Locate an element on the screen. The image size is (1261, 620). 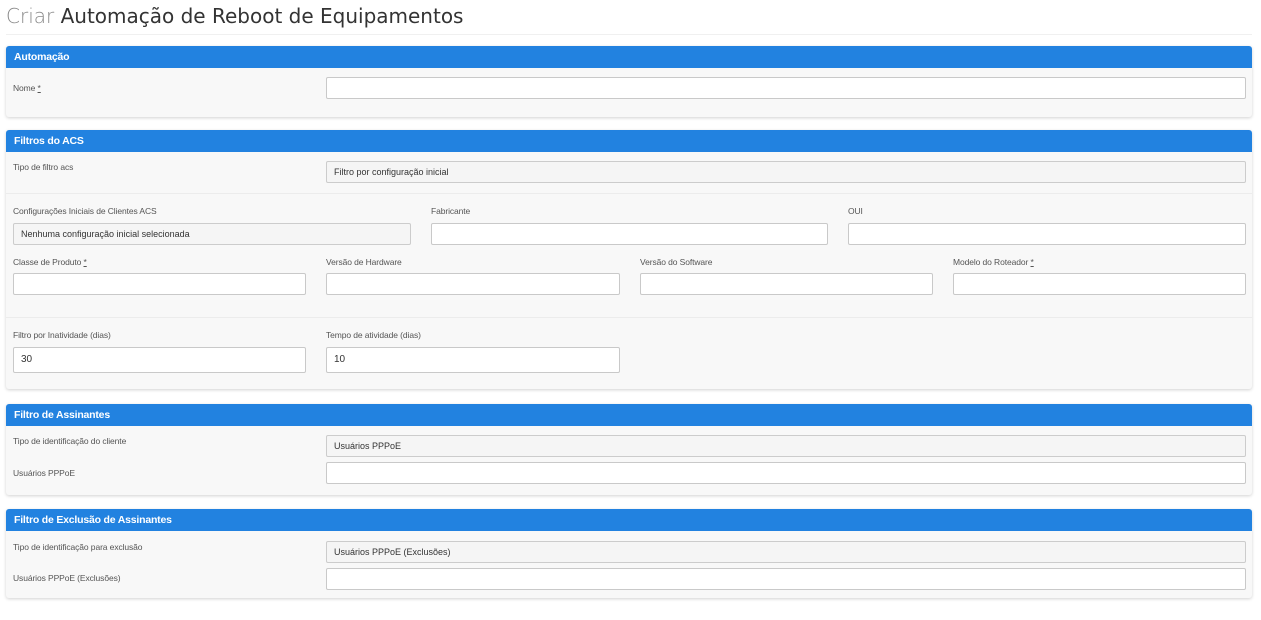
title-divider is located at coordinates (629, 34).